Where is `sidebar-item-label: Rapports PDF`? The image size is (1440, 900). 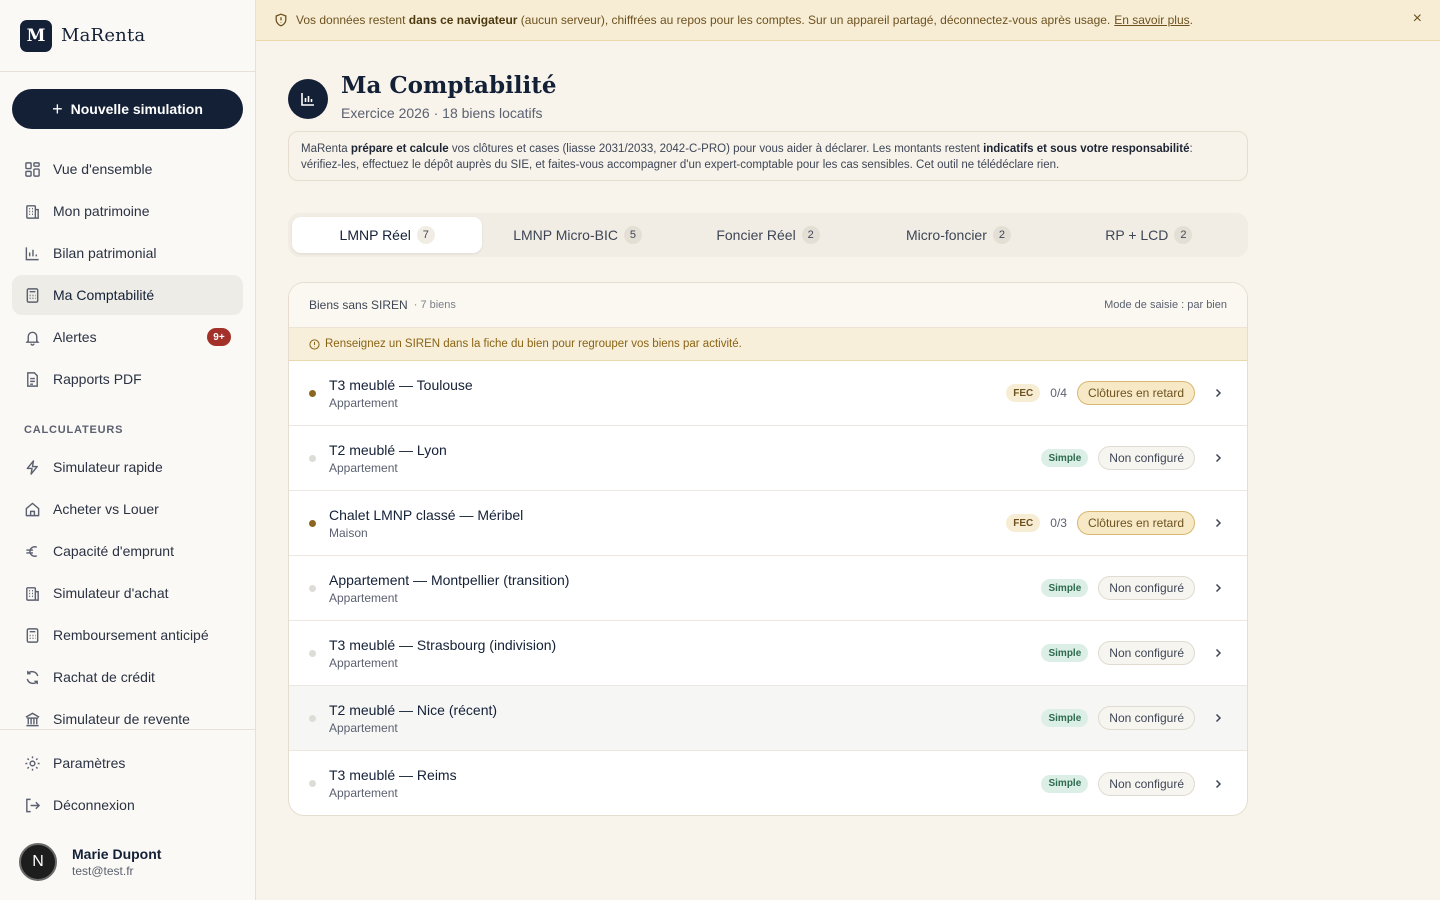 sidebar-item-label: Rapports PDF is located at coordinates (97, 379).